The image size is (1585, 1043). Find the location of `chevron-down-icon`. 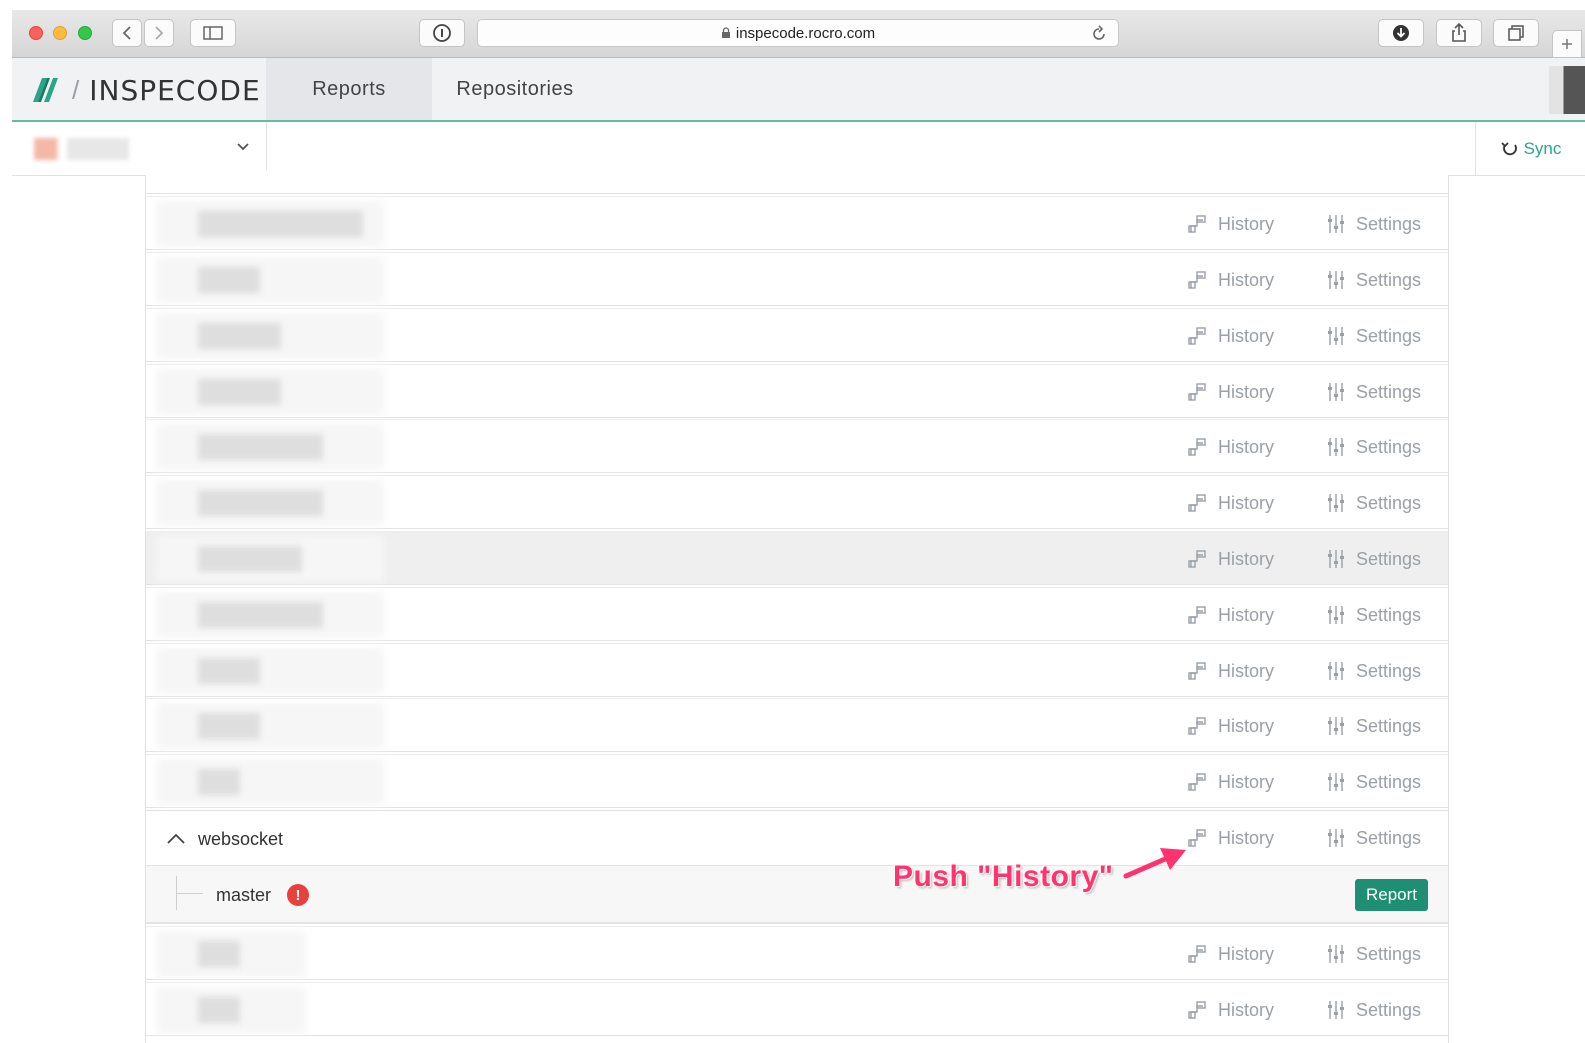

chevron-down-icon is located at coordinates (243, 147).